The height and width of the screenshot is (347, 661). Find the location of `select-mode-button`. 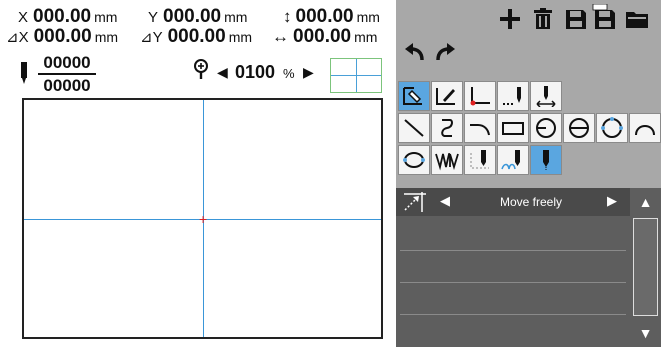

select-mode-button is located at coordinates (414, 96).